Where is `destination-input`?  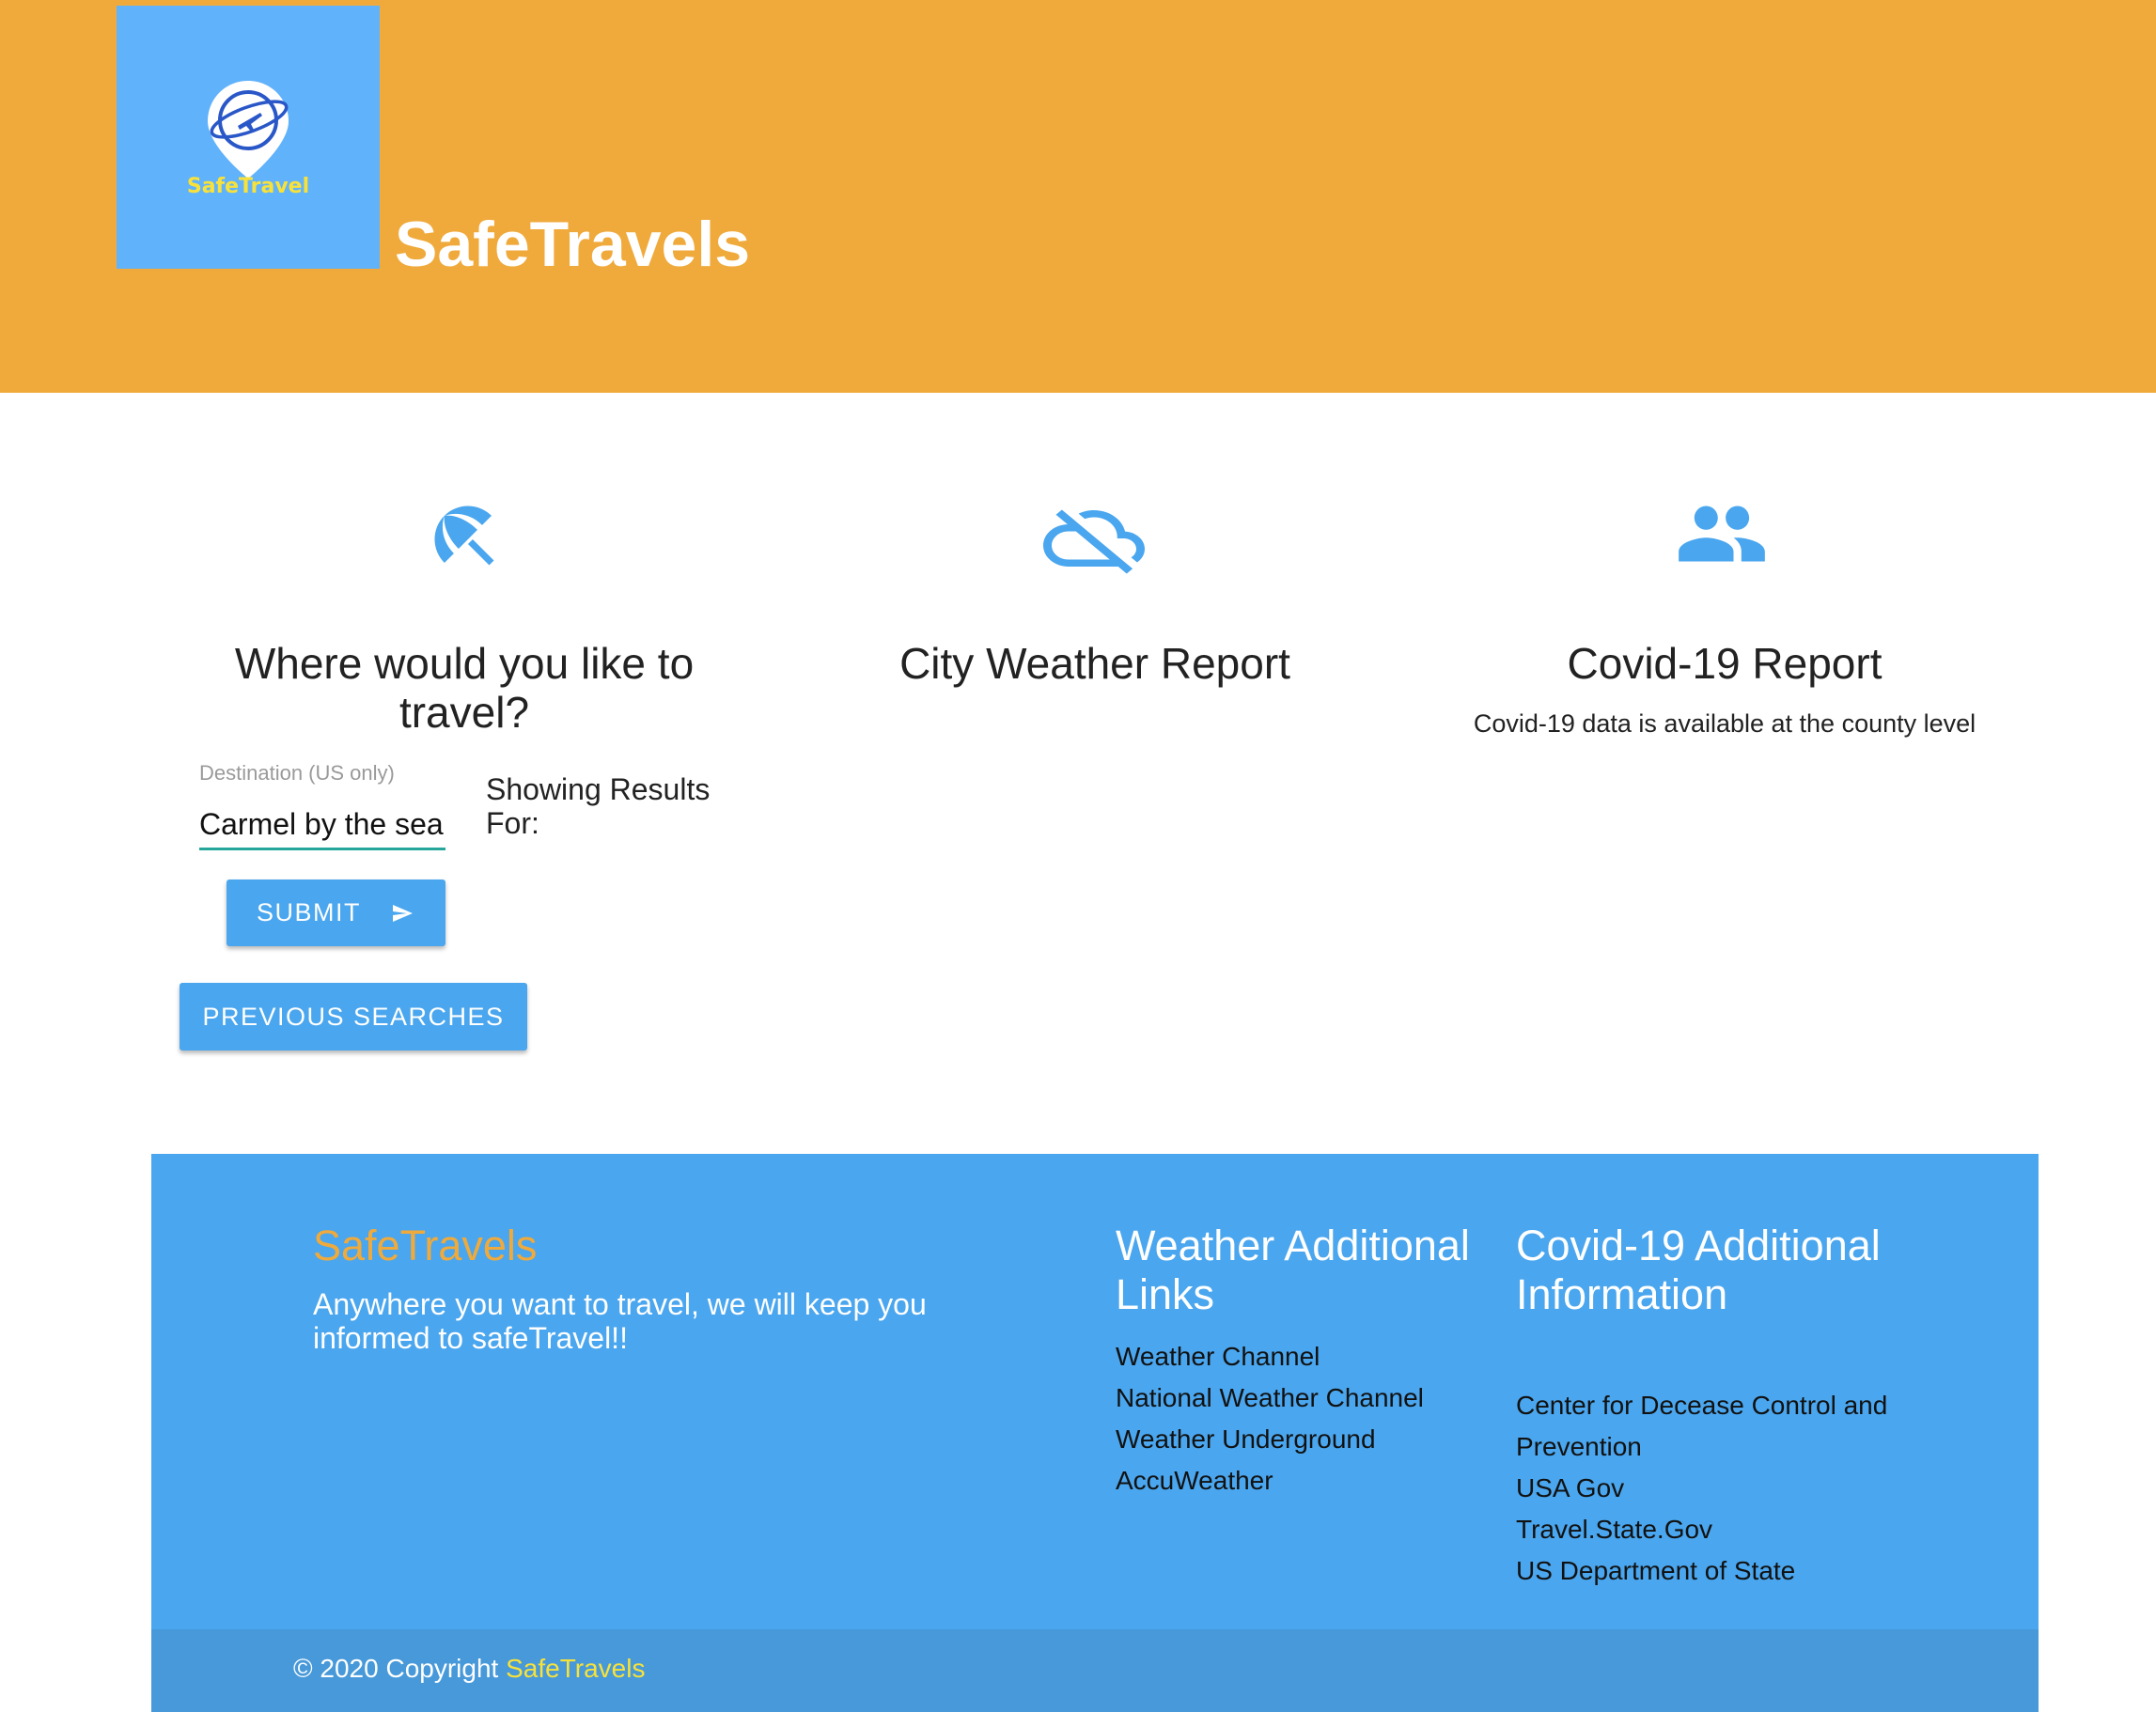
destination-input is located at coordinates (322, 825).